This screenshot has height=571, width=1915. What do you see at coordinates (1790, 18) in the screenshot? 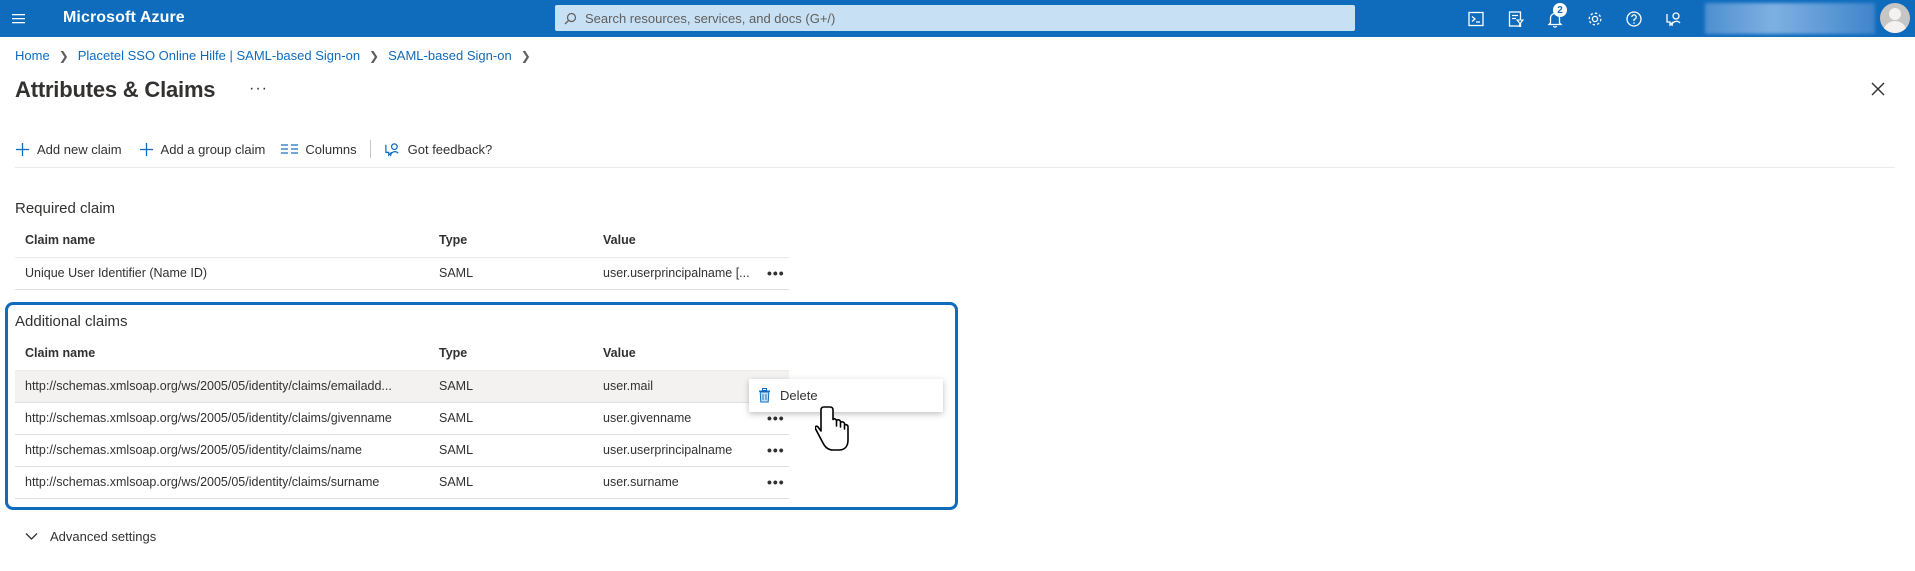
I see `account-info-redacted` at bounding box center [1790, 18].